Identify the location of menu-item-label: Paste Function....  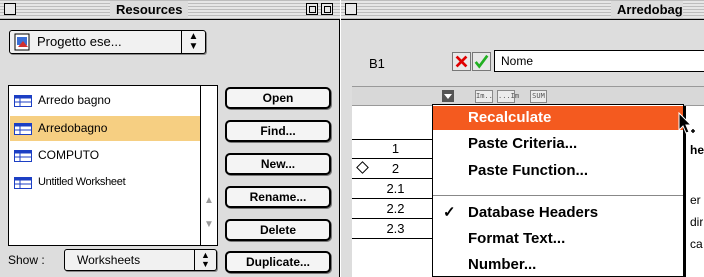
(528, 170).